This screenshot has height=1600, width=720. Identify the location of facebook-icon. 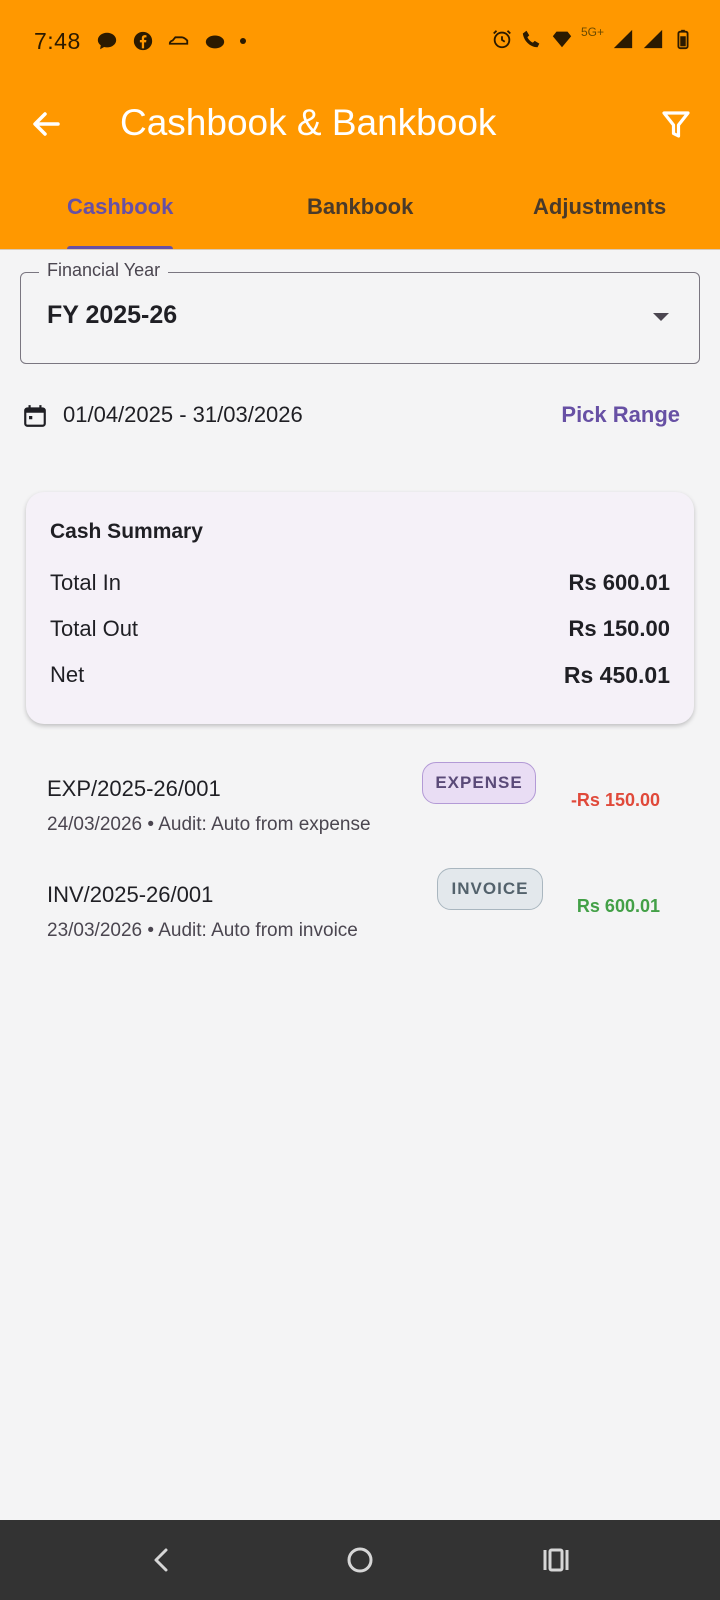
(143, 41).